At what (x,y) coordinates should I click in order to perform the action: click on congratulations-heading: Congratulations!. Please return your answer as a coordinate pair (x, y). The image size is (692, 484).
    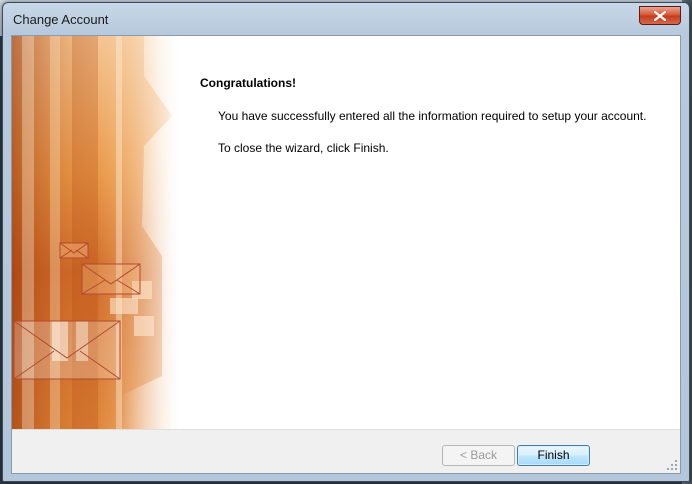
    Looking at the image, I should click on (248, 83).